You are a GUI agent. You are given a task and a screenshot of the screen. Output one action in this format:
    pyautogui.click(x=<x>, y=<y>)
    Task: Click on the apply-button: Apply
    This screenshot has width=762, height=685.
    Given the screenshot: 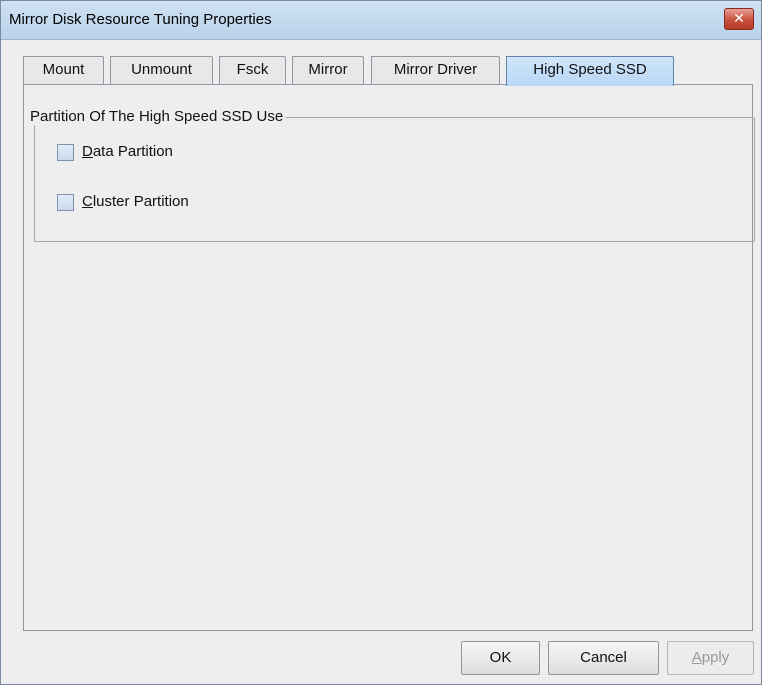 What is the action you would take?
    pyautogui.click(x=710, y=658)
    